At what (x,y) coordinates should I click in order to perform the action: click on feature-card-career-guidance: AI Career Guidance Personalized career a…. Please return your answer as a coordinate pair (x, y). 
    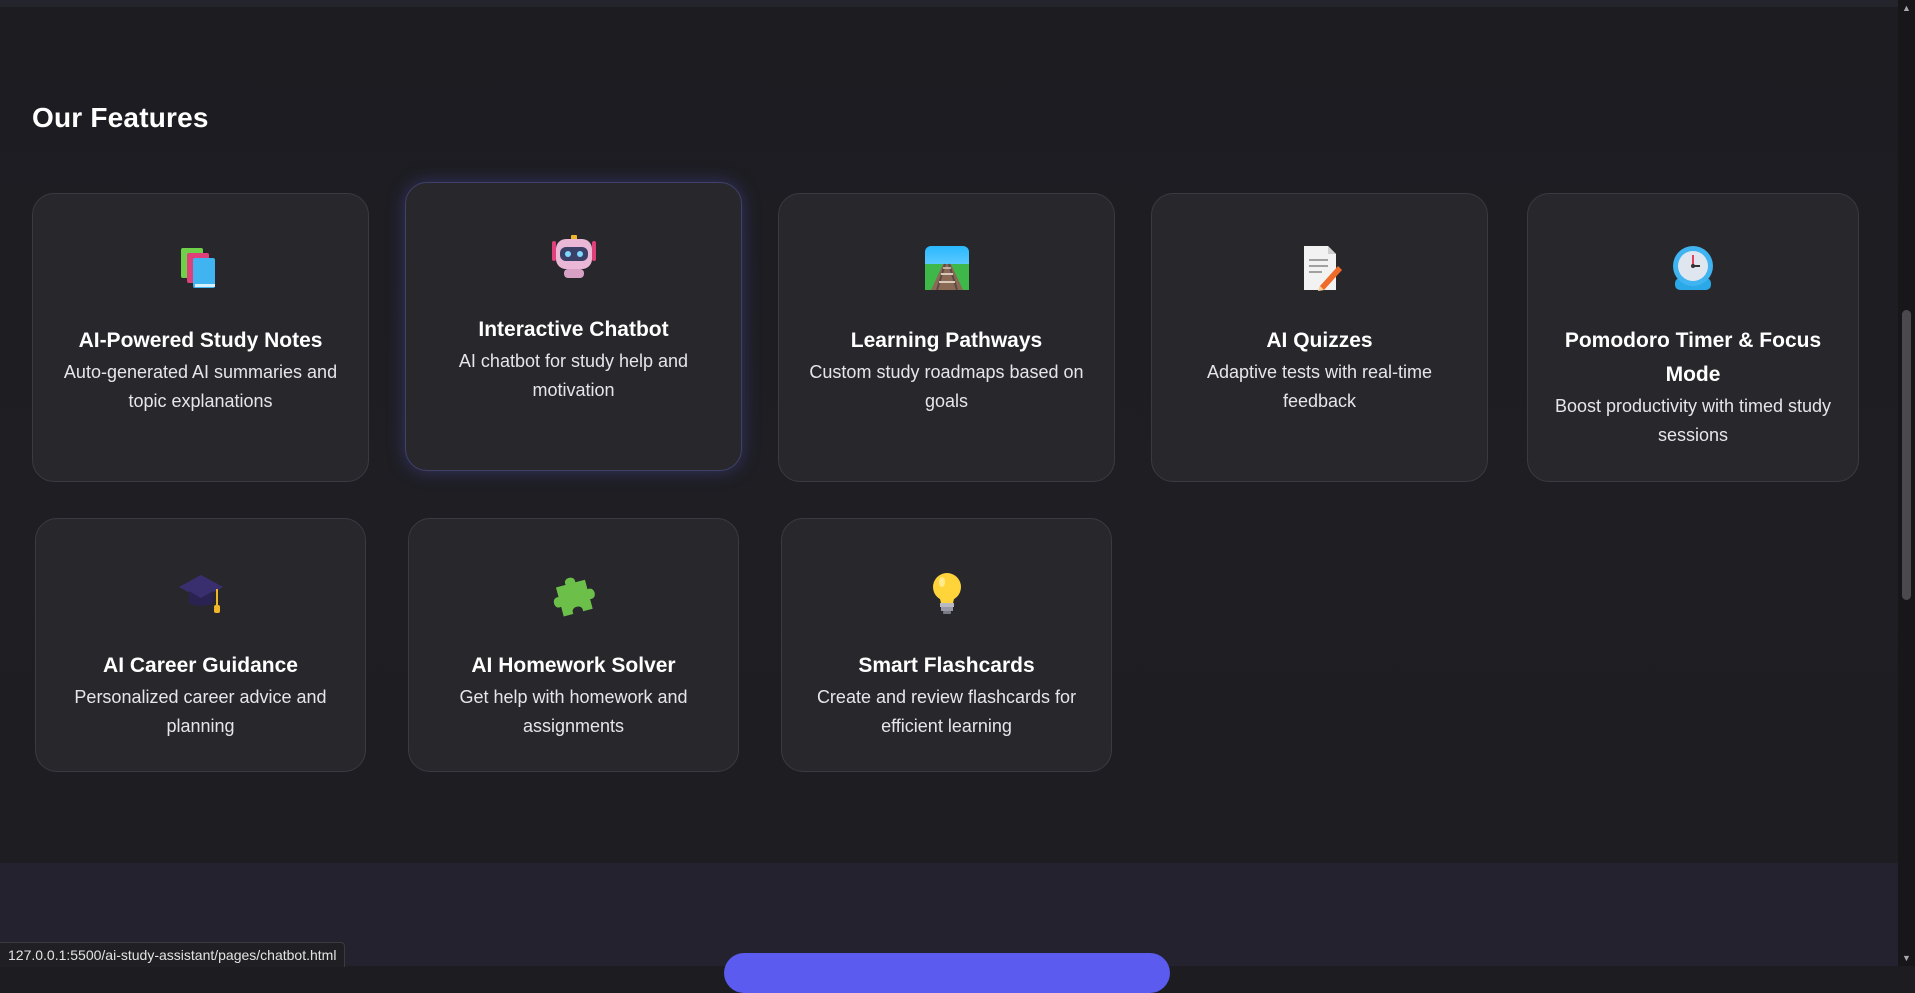
    Looking at the image, I should click on (200, 645).